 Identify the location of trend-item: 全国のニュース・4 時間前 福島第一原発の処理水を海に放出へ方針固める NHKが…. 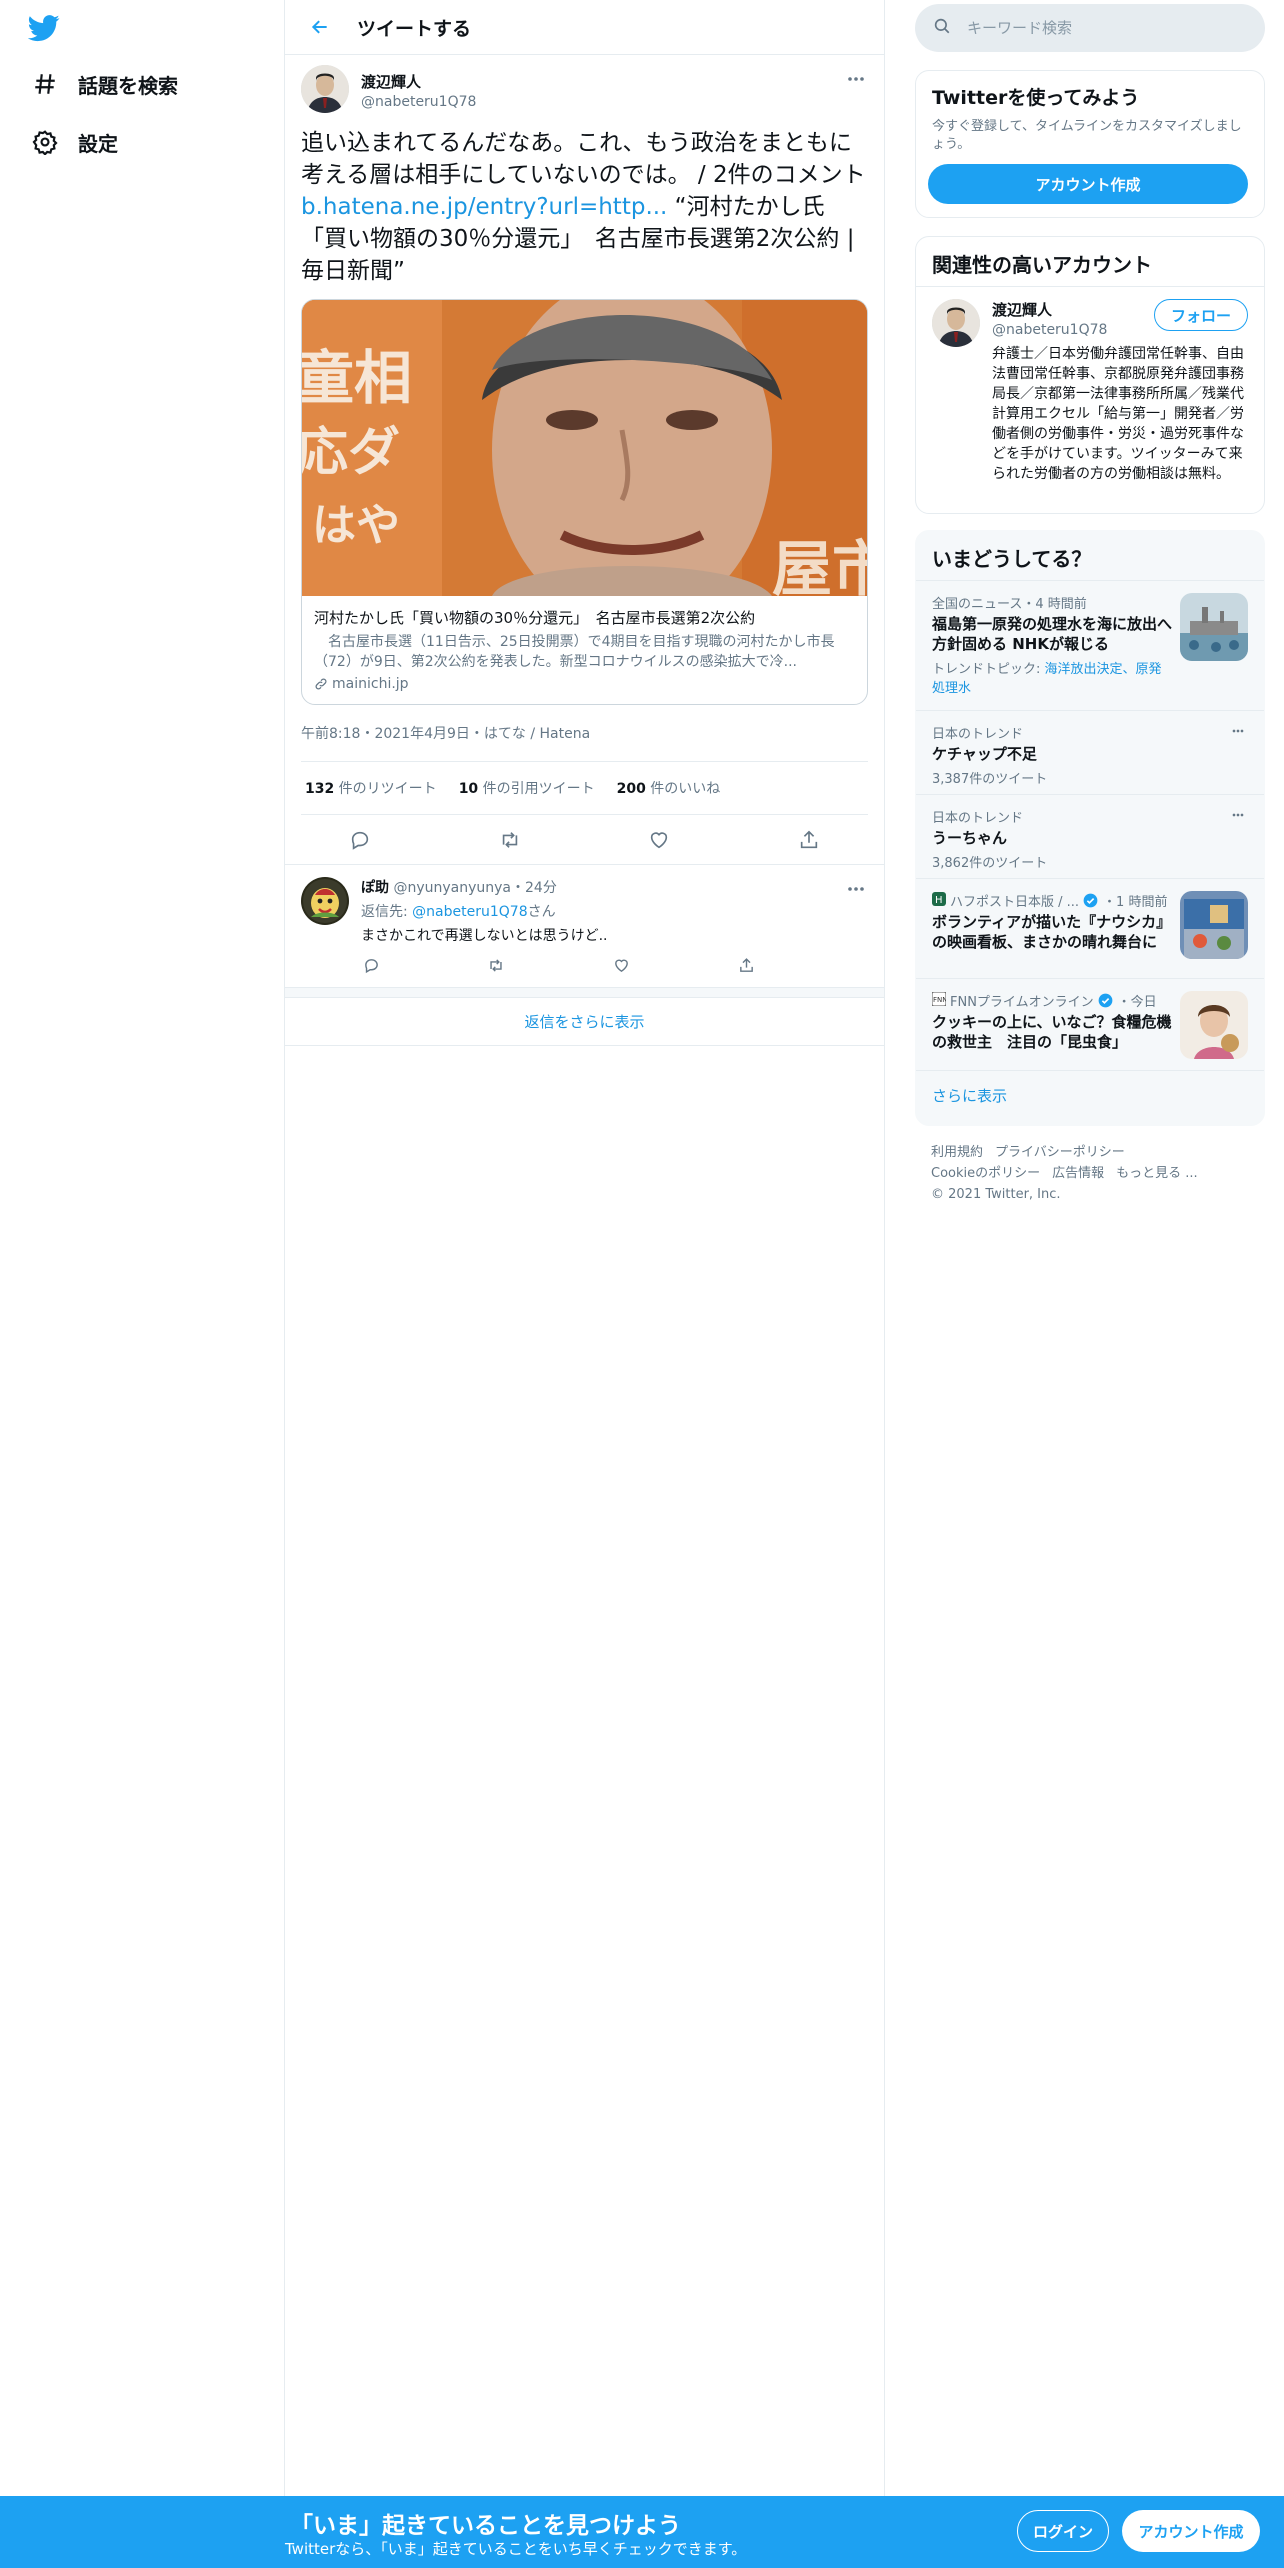
(1090, 645).